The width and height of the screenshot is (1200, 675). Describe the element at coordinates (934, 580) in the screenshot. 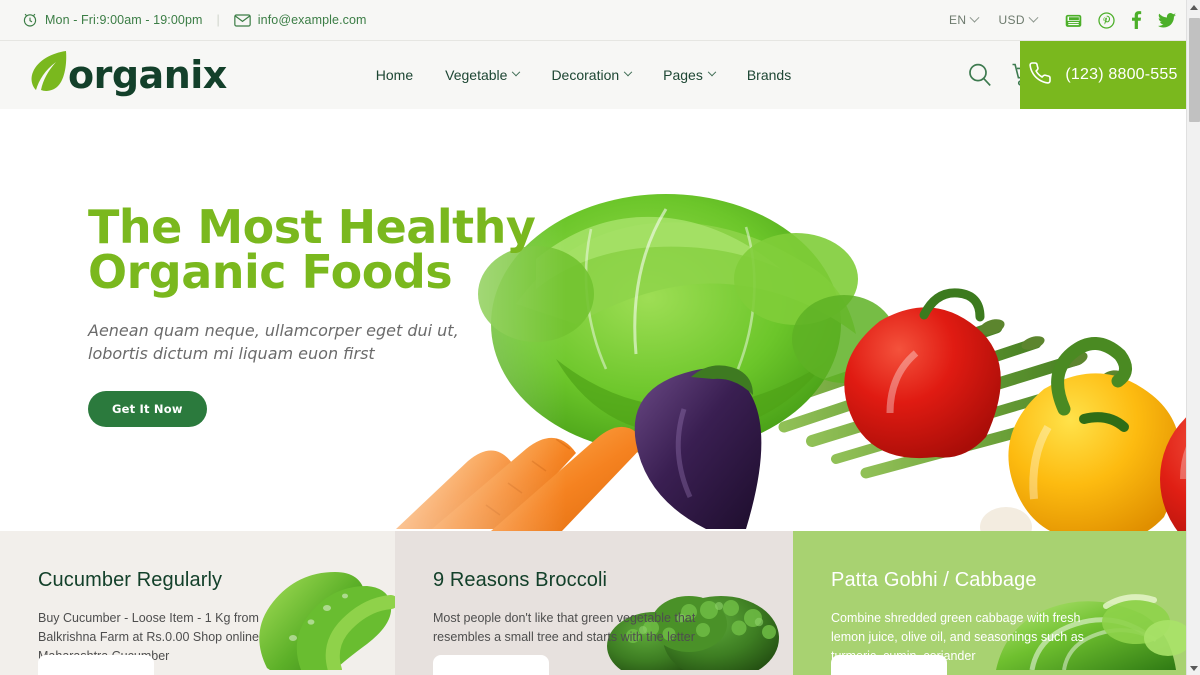

I see `card-title: Patta Gobhi / Cabbage` at that location.